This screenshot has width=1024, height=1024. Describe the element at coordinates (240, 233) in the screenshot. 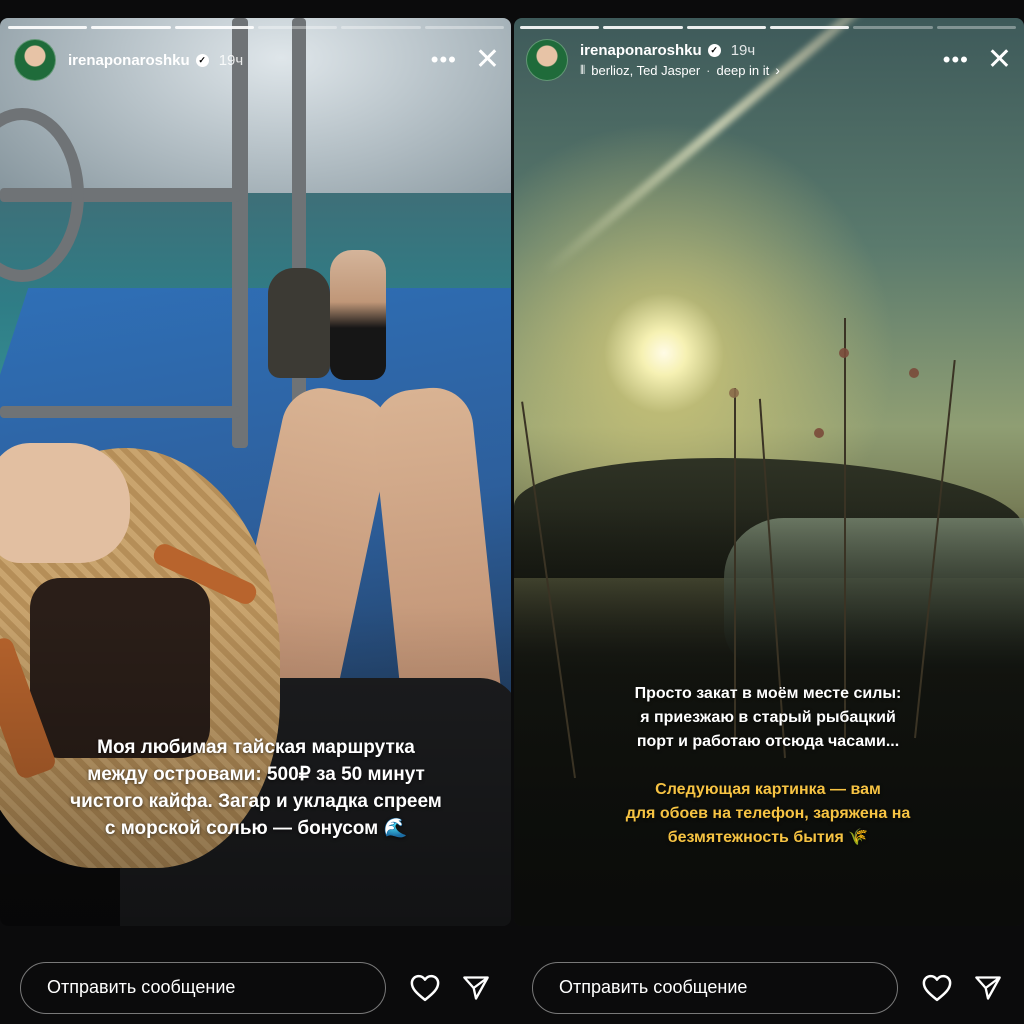

I see `rail-vertical` at that location.